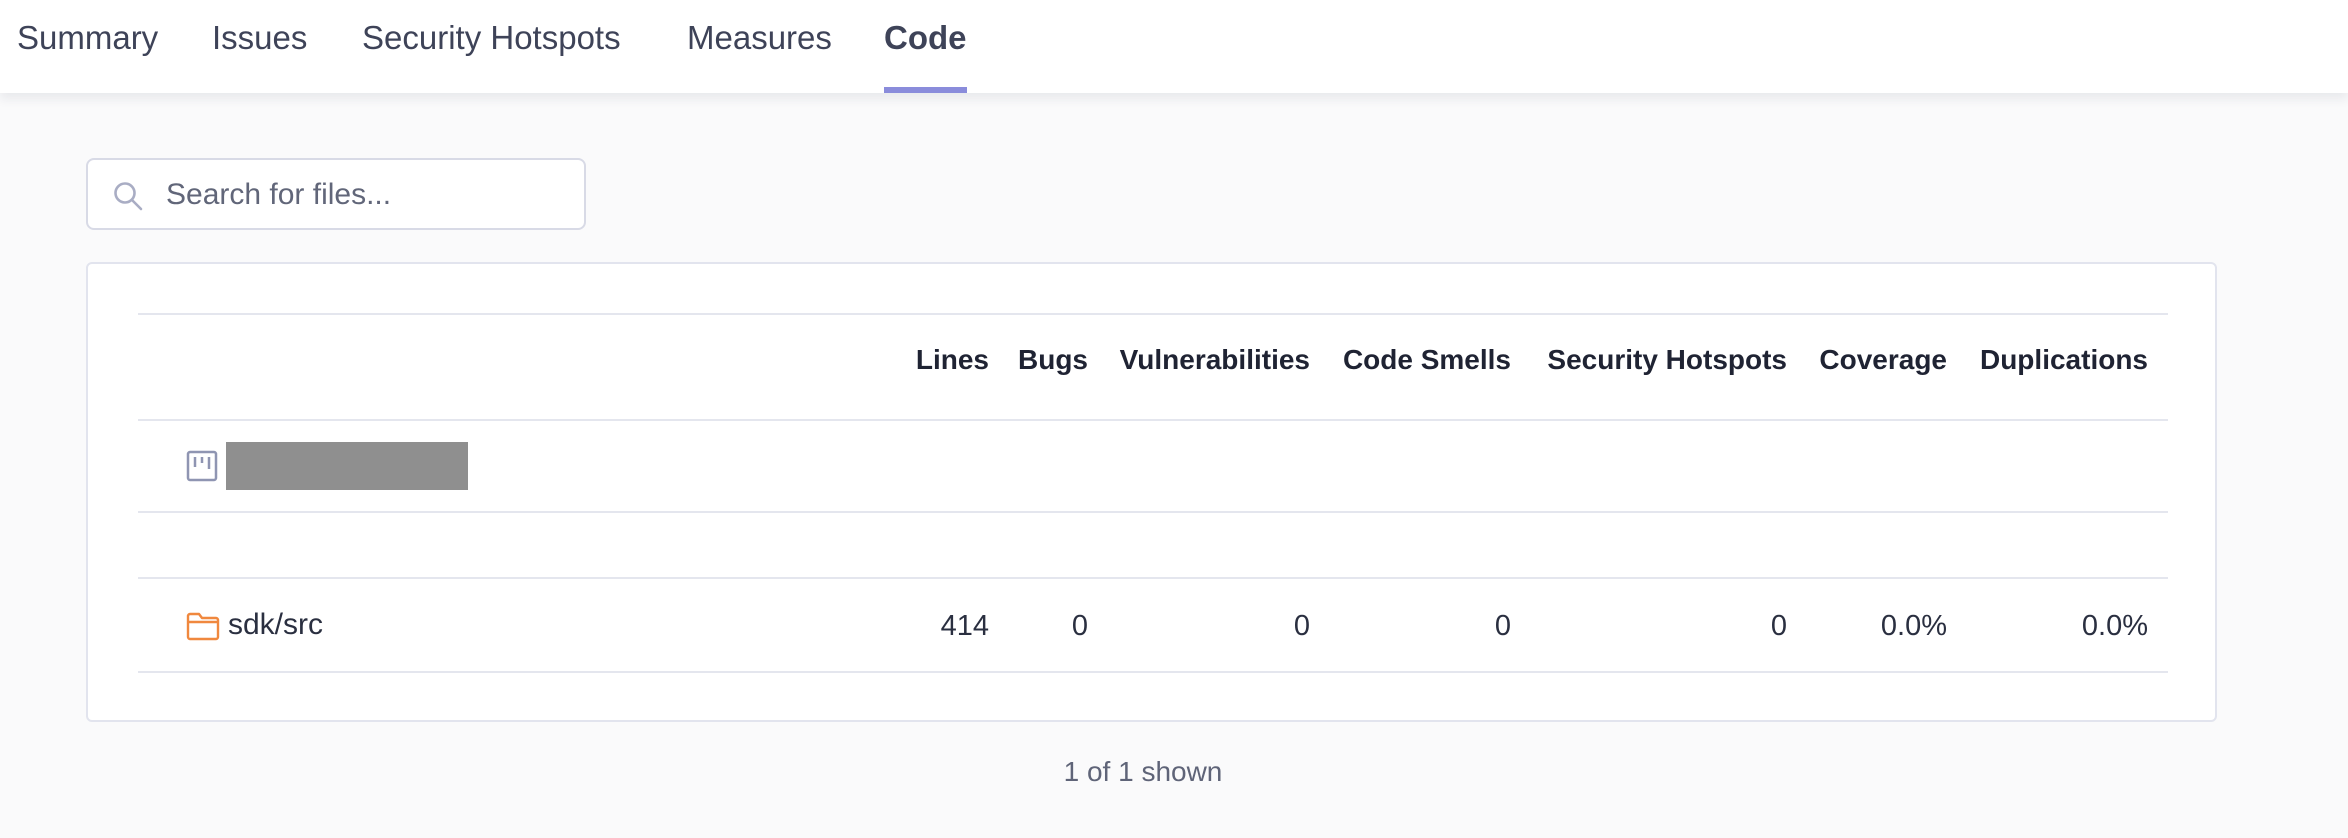  What do you see at coordinates (128, 196) in the screenshot?
I see `search-icon` at bounding box center [128, 196].